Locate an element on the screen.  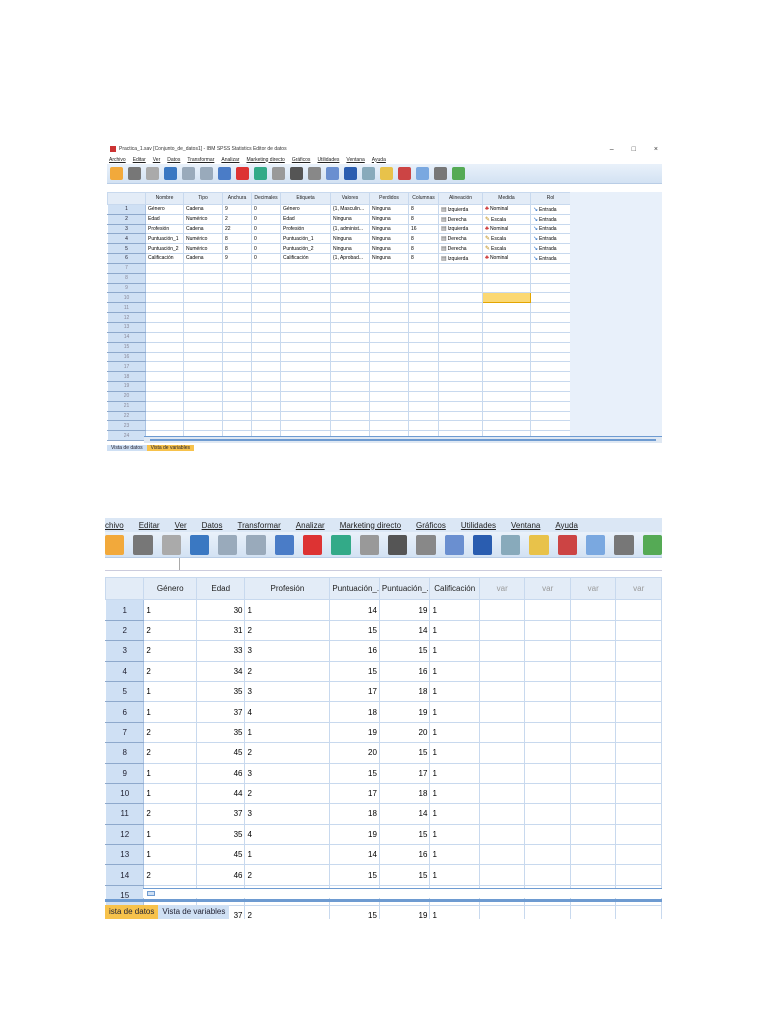
row-number: 13 is located at coordinates (125, 855).